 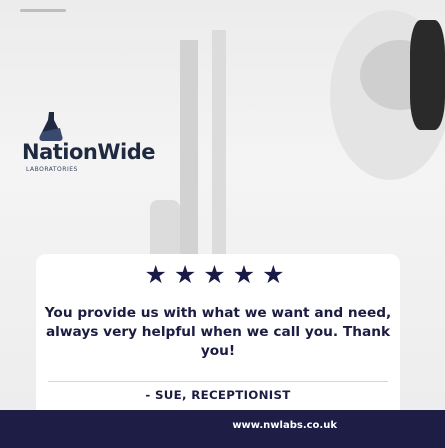 I want to click on star-rating: ★★★★★, so click(x=218, y=274).